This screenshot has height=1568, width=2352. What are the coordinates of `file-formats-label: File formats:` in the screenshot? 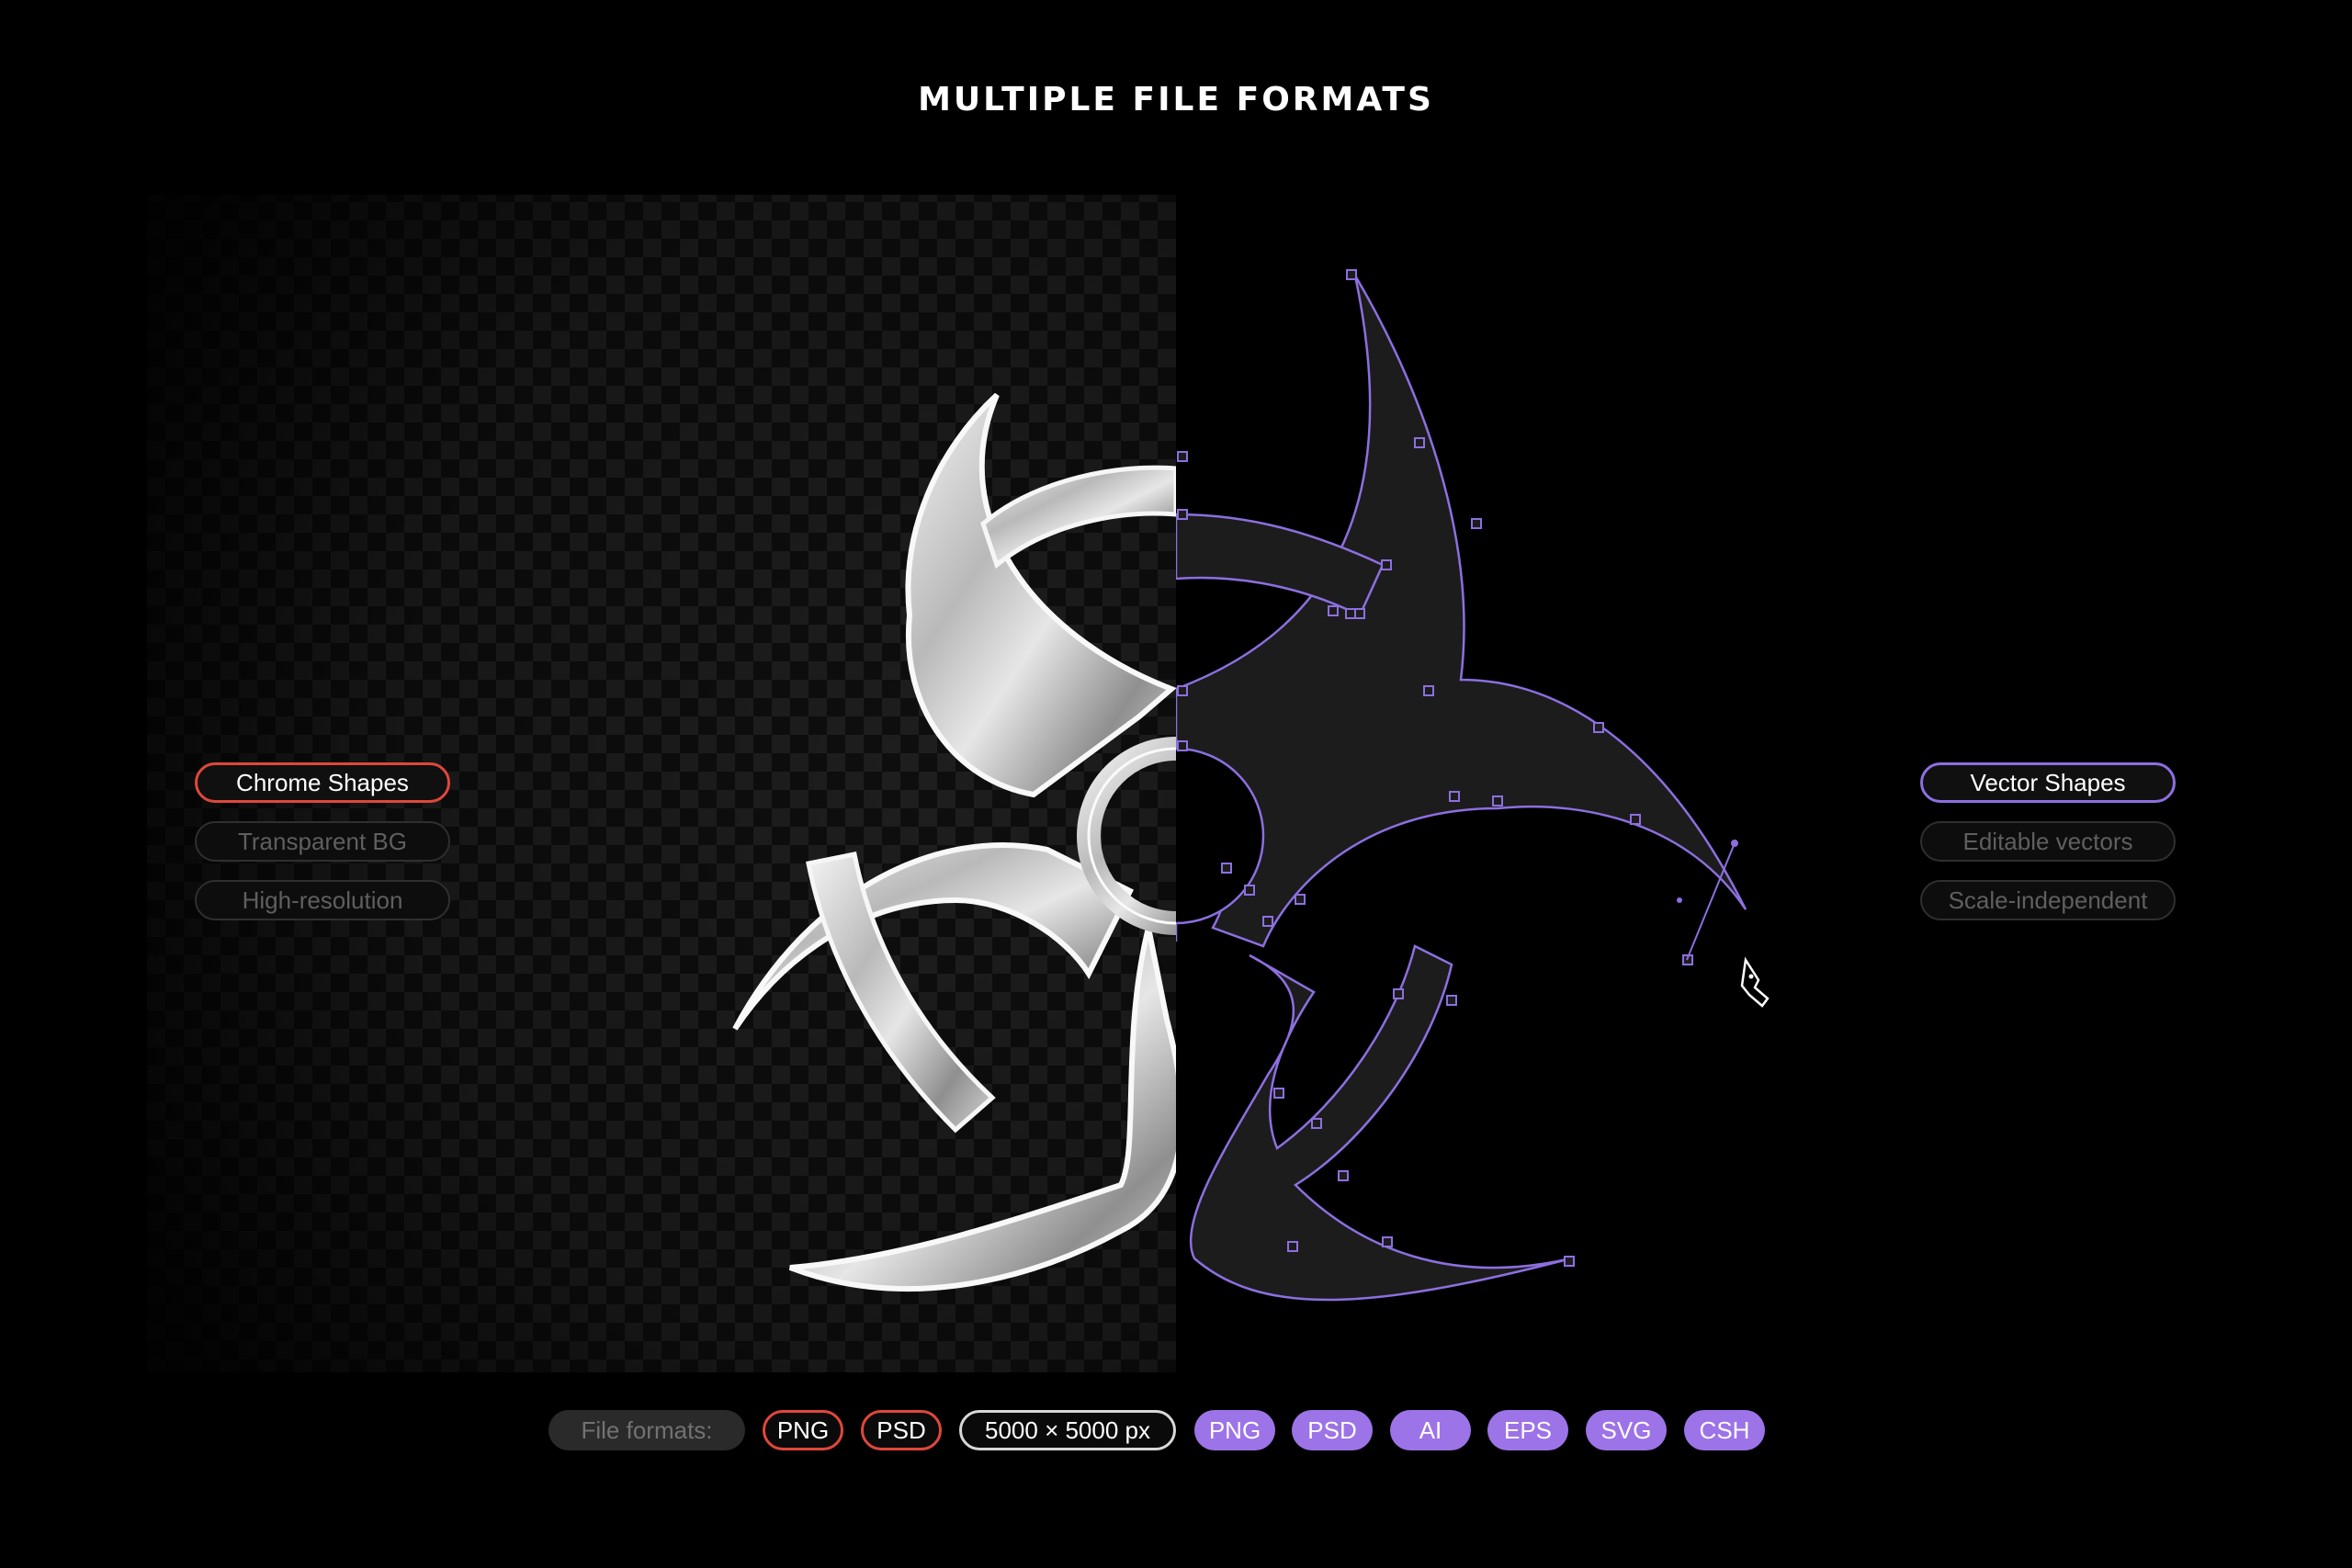 It's located at (646, 1430).